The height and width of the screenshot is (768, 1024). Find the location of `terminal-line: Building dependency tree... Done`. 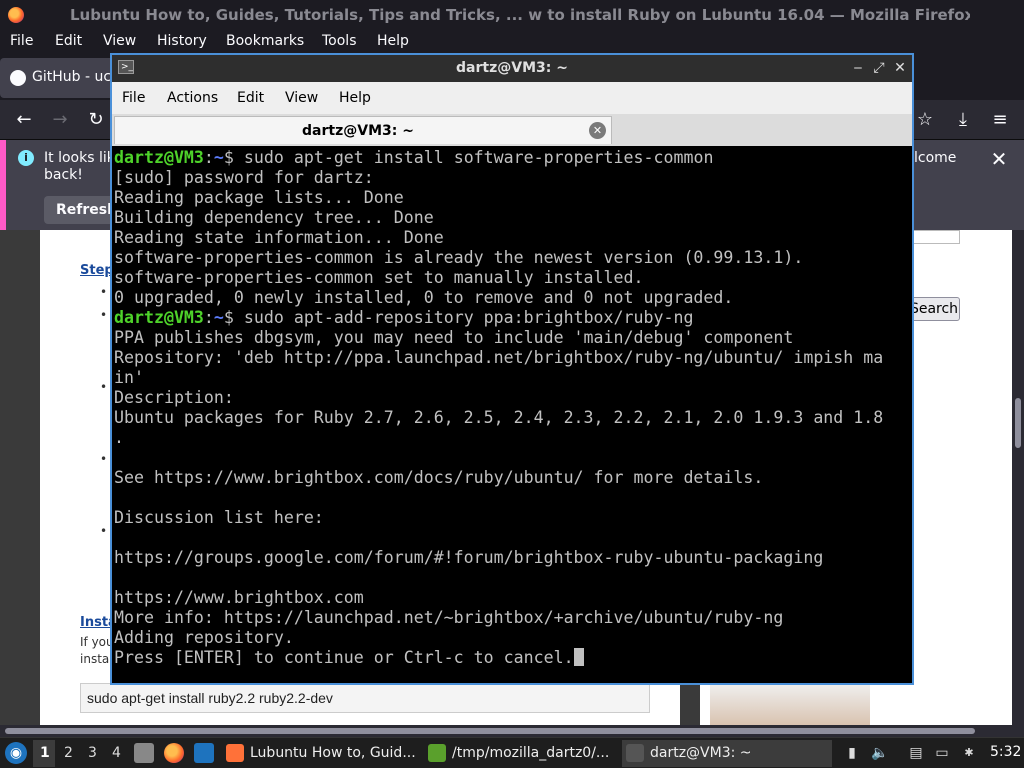

terminal-line: Building dependency tree... Done is located at coordinates (512, 218).